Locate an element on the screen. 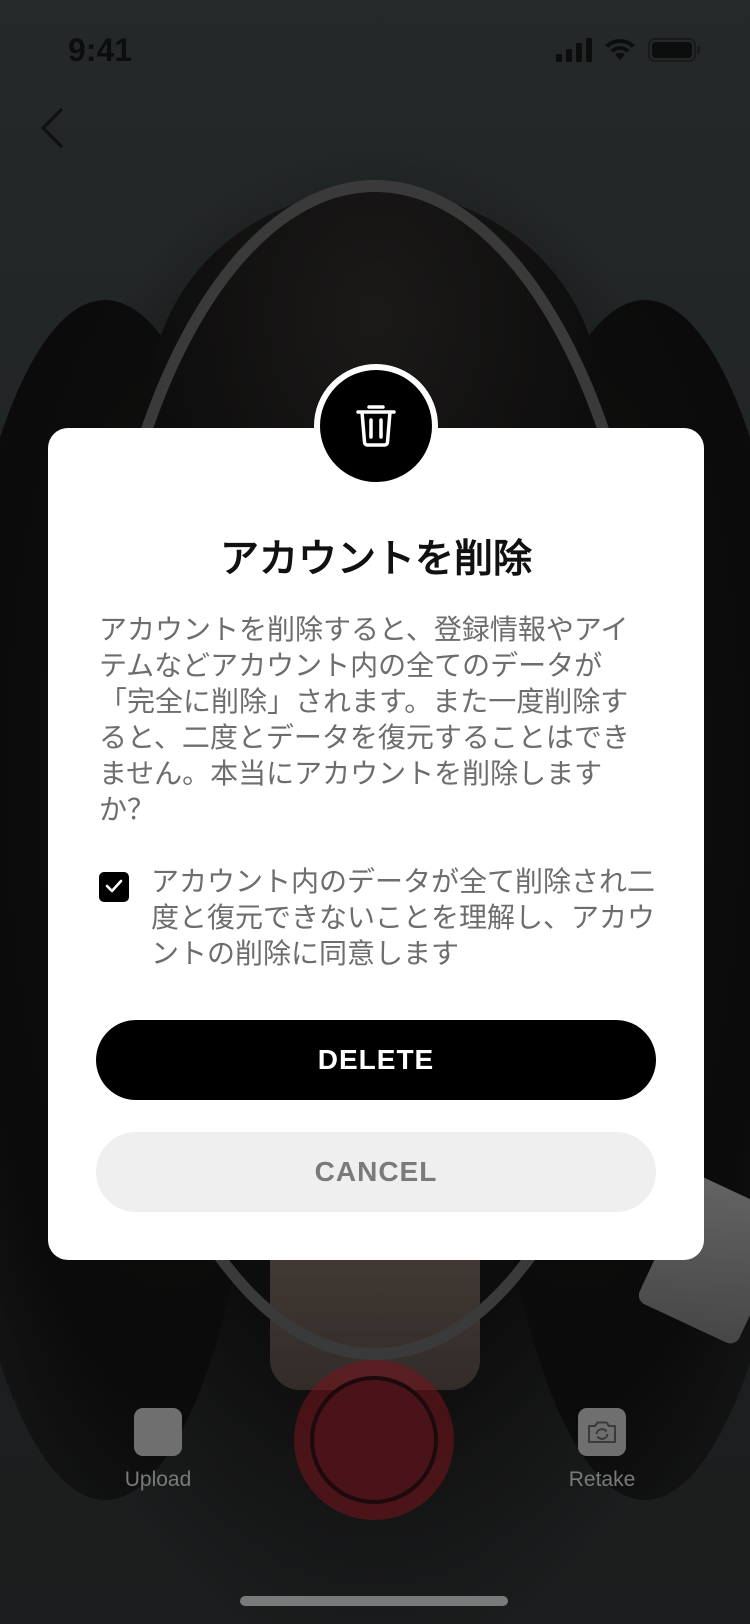  retake-button: Retake is located at coordinates (602, 1450).